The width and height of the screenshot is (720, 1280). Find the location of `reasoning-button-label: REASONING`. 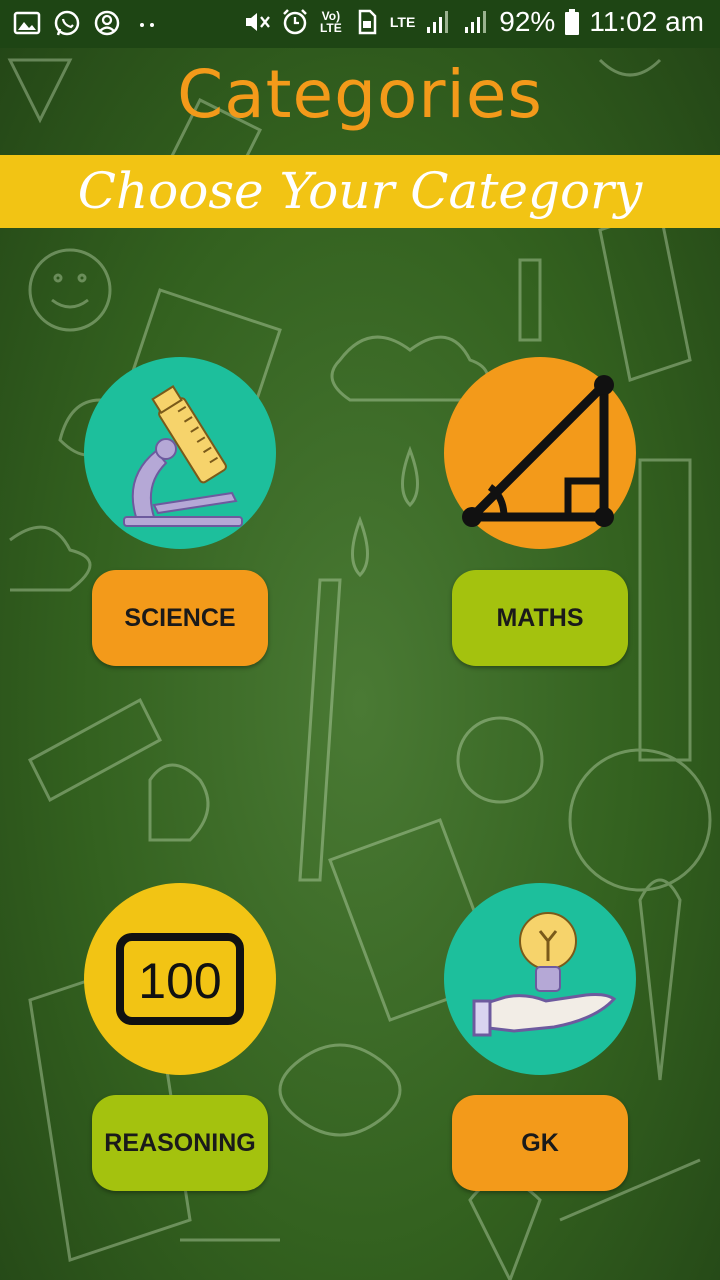

reasoning-button-label: REASONING is located at coordinates (180, 1142).